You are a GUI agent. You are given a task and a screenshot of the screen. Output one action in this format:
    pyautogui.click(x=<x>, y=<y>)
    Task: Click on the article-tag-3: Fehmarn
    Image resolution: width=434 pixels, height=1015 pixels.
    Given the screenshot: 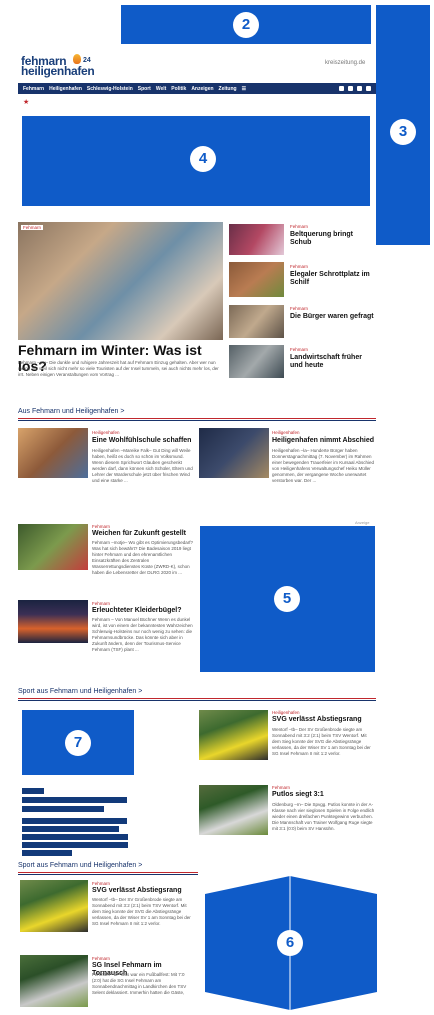 What is the action you would take?
    pyautogui.click(x=101, y=526)
    